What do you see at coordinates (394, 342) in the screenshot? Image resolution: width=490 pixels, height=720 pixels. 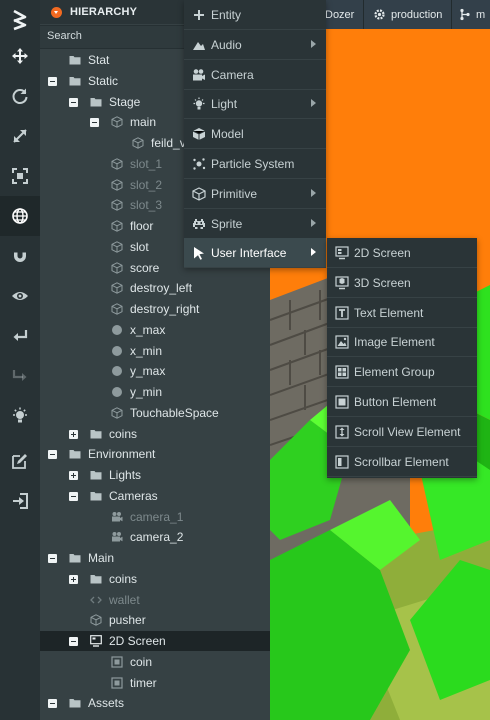 I see `submenu-item-label: Image Element` at bounding box center [394, 342].